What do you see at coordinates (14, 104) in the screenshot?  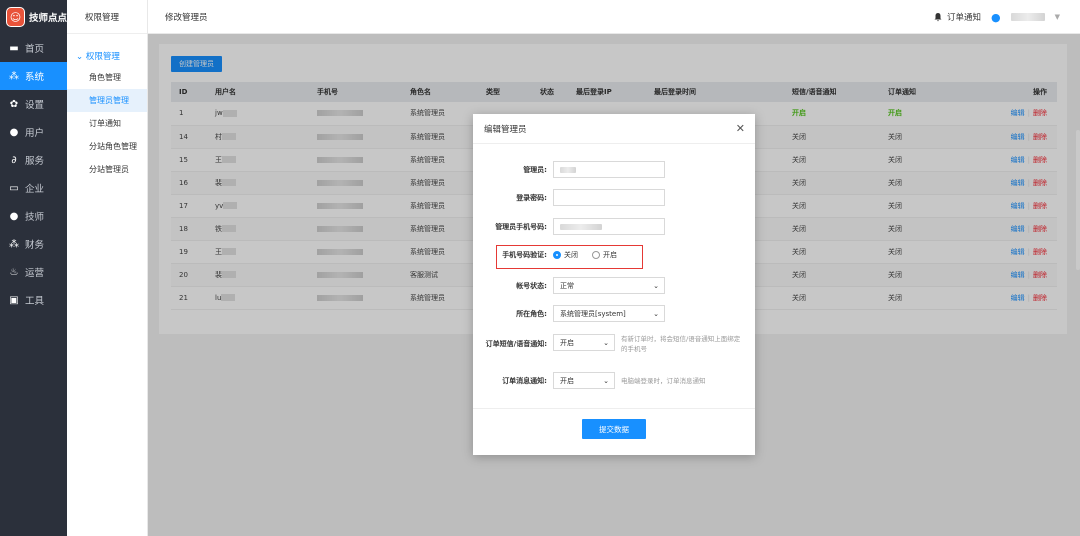 I see `gear-icon: ✿` at bounding box center [14, 104].